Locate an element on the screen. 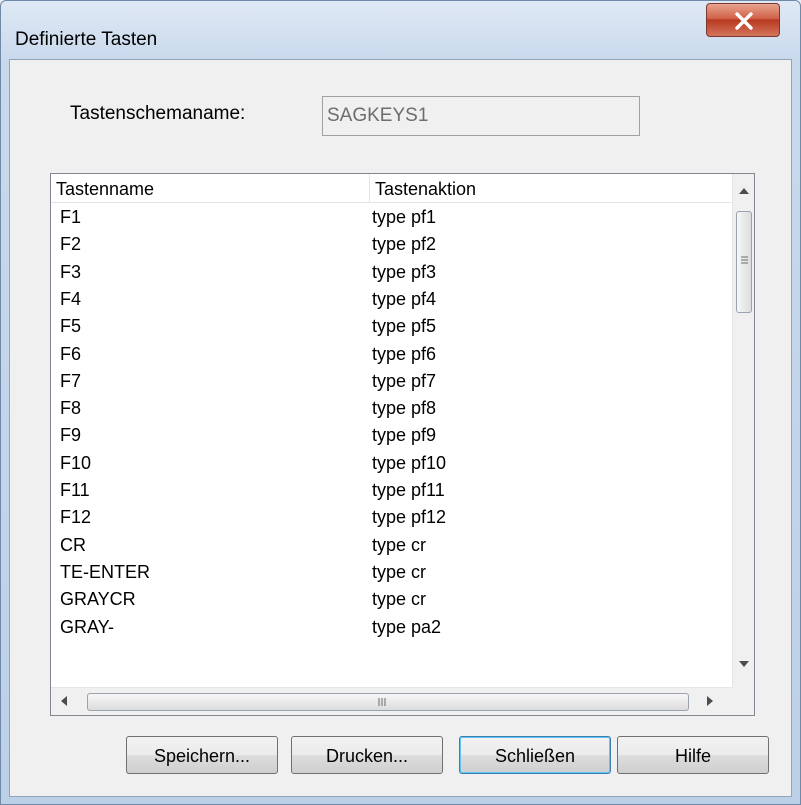 The image size is (801, 805). list-header: Tastenname Tastenaktion is located at coordinates (391, 188).